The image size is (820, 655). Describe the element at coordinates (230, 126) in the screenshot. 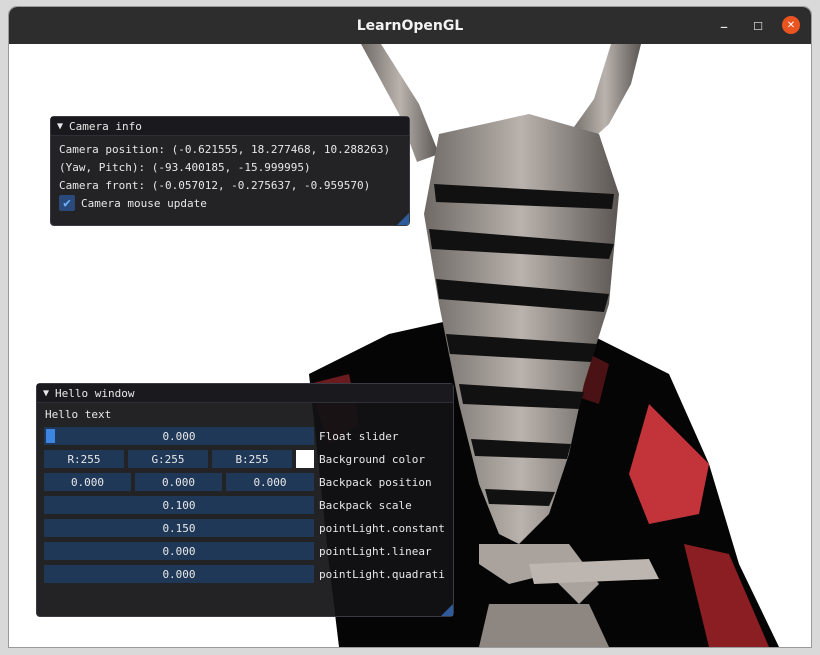

I see `camera-info-header: ▼ Camera info` at that location.